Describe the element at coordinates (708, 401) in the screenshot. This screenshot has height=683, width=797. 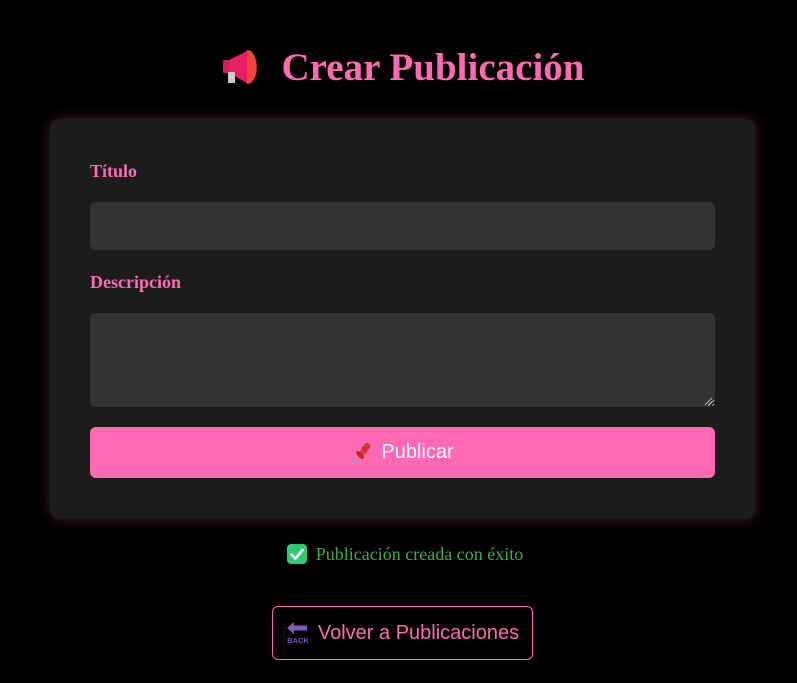
I see `resize-handle-icon` at that location.